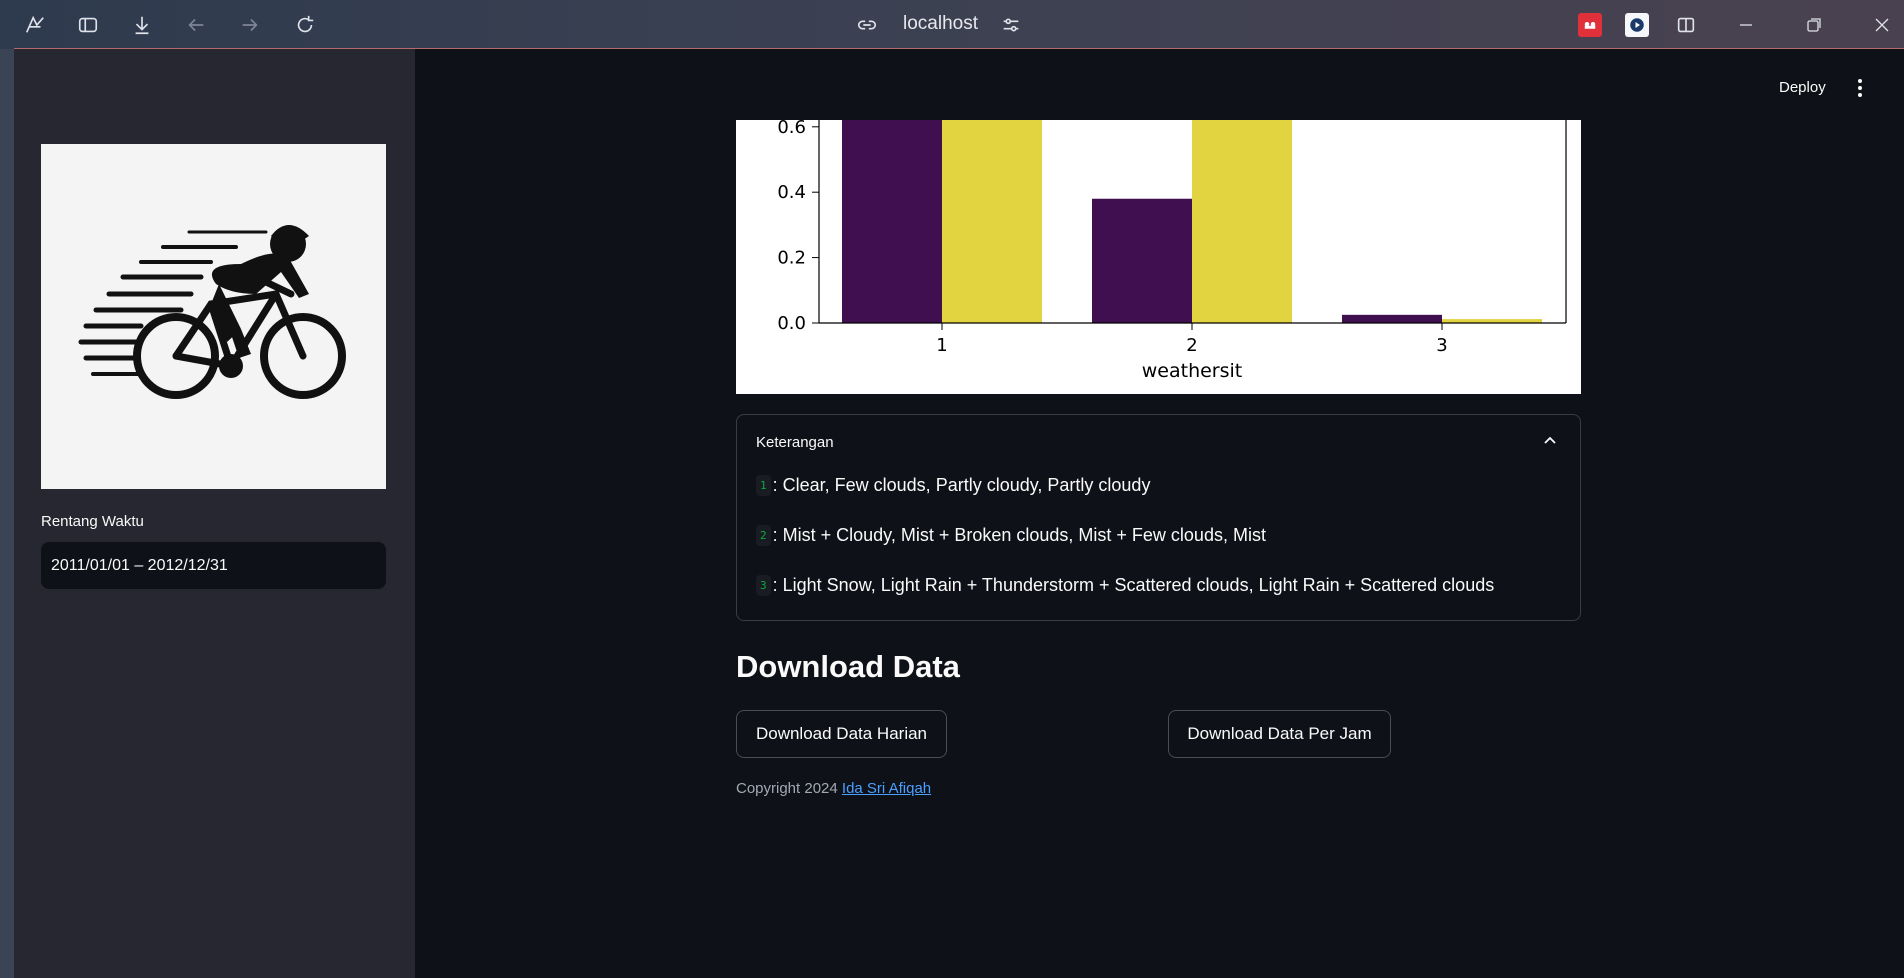 The image size is (1904, 978). Describe the element at coordinates (213, 565) in the screenshot. I see `date-range-input: 2011/01/01 – 2012/12/31` at that location.